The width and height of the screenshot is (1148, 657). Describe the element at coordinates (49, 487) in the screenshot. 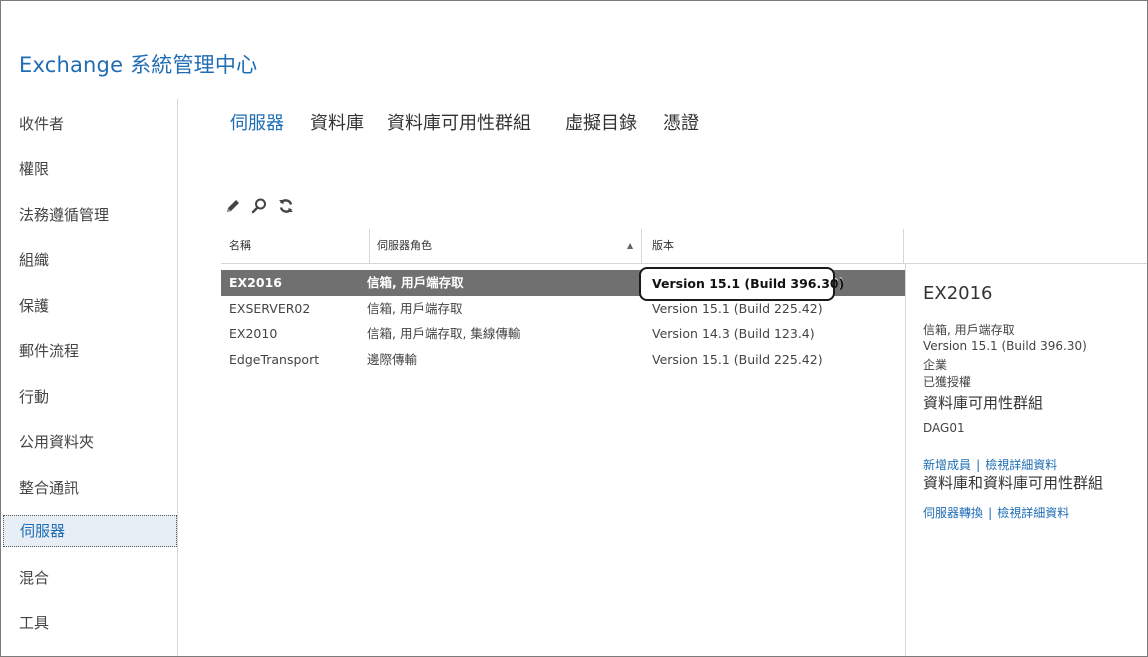

I see `sidebar-item-unified-messaging: 整合通訊` at that location.